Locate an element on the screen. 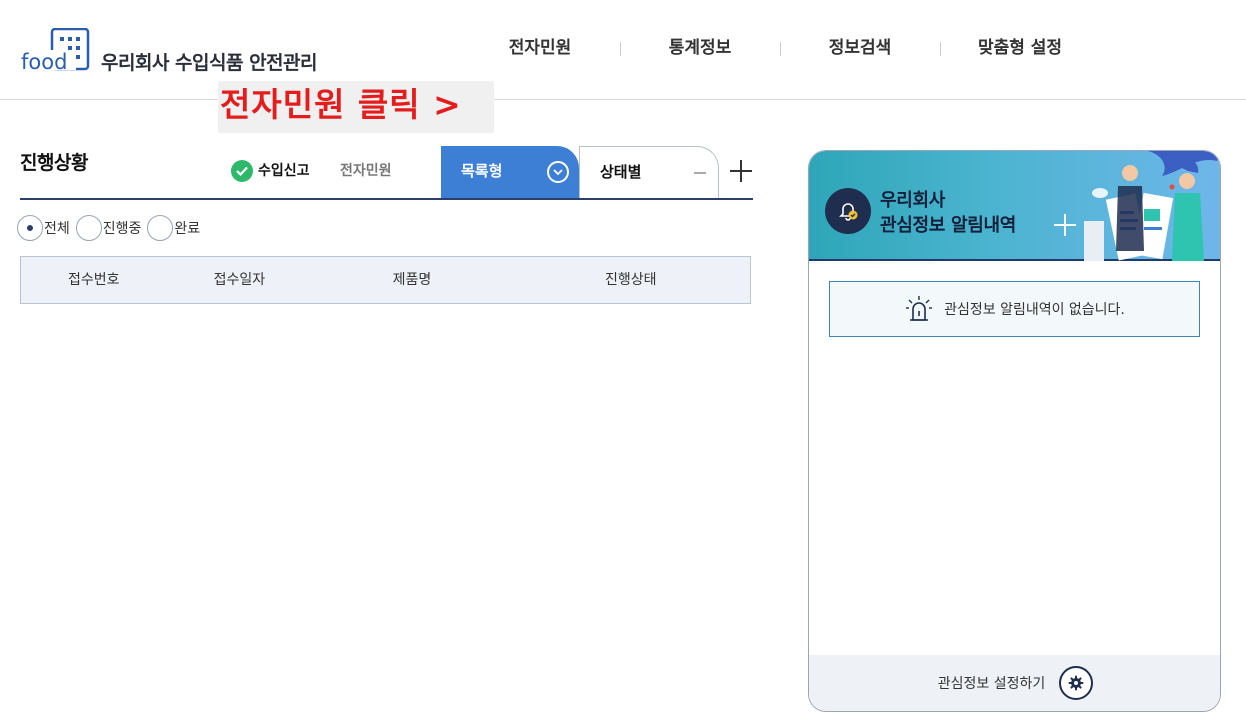  col-receipt-date: 접수일자 is located at coordinates (239, 280).